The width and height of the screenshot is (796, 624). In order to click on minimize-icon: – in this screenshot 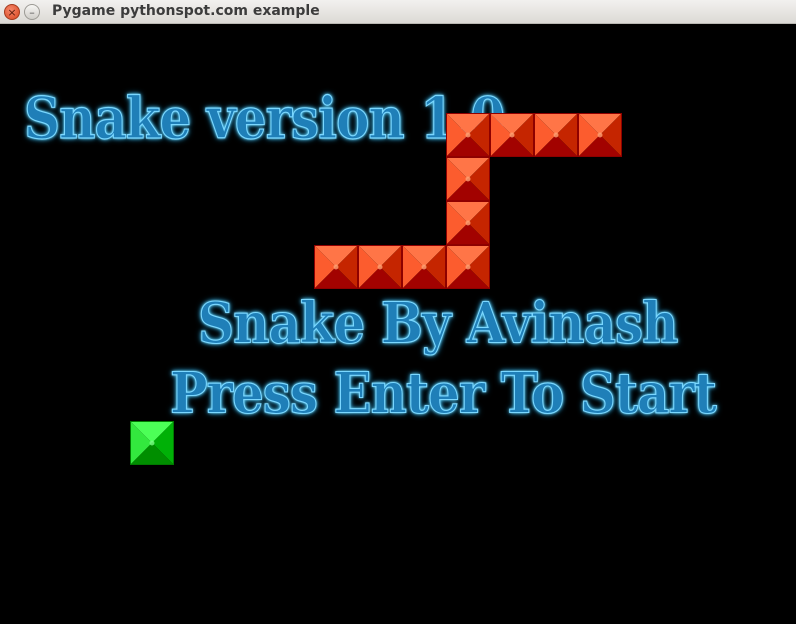, I will do `click(32, 12)`.